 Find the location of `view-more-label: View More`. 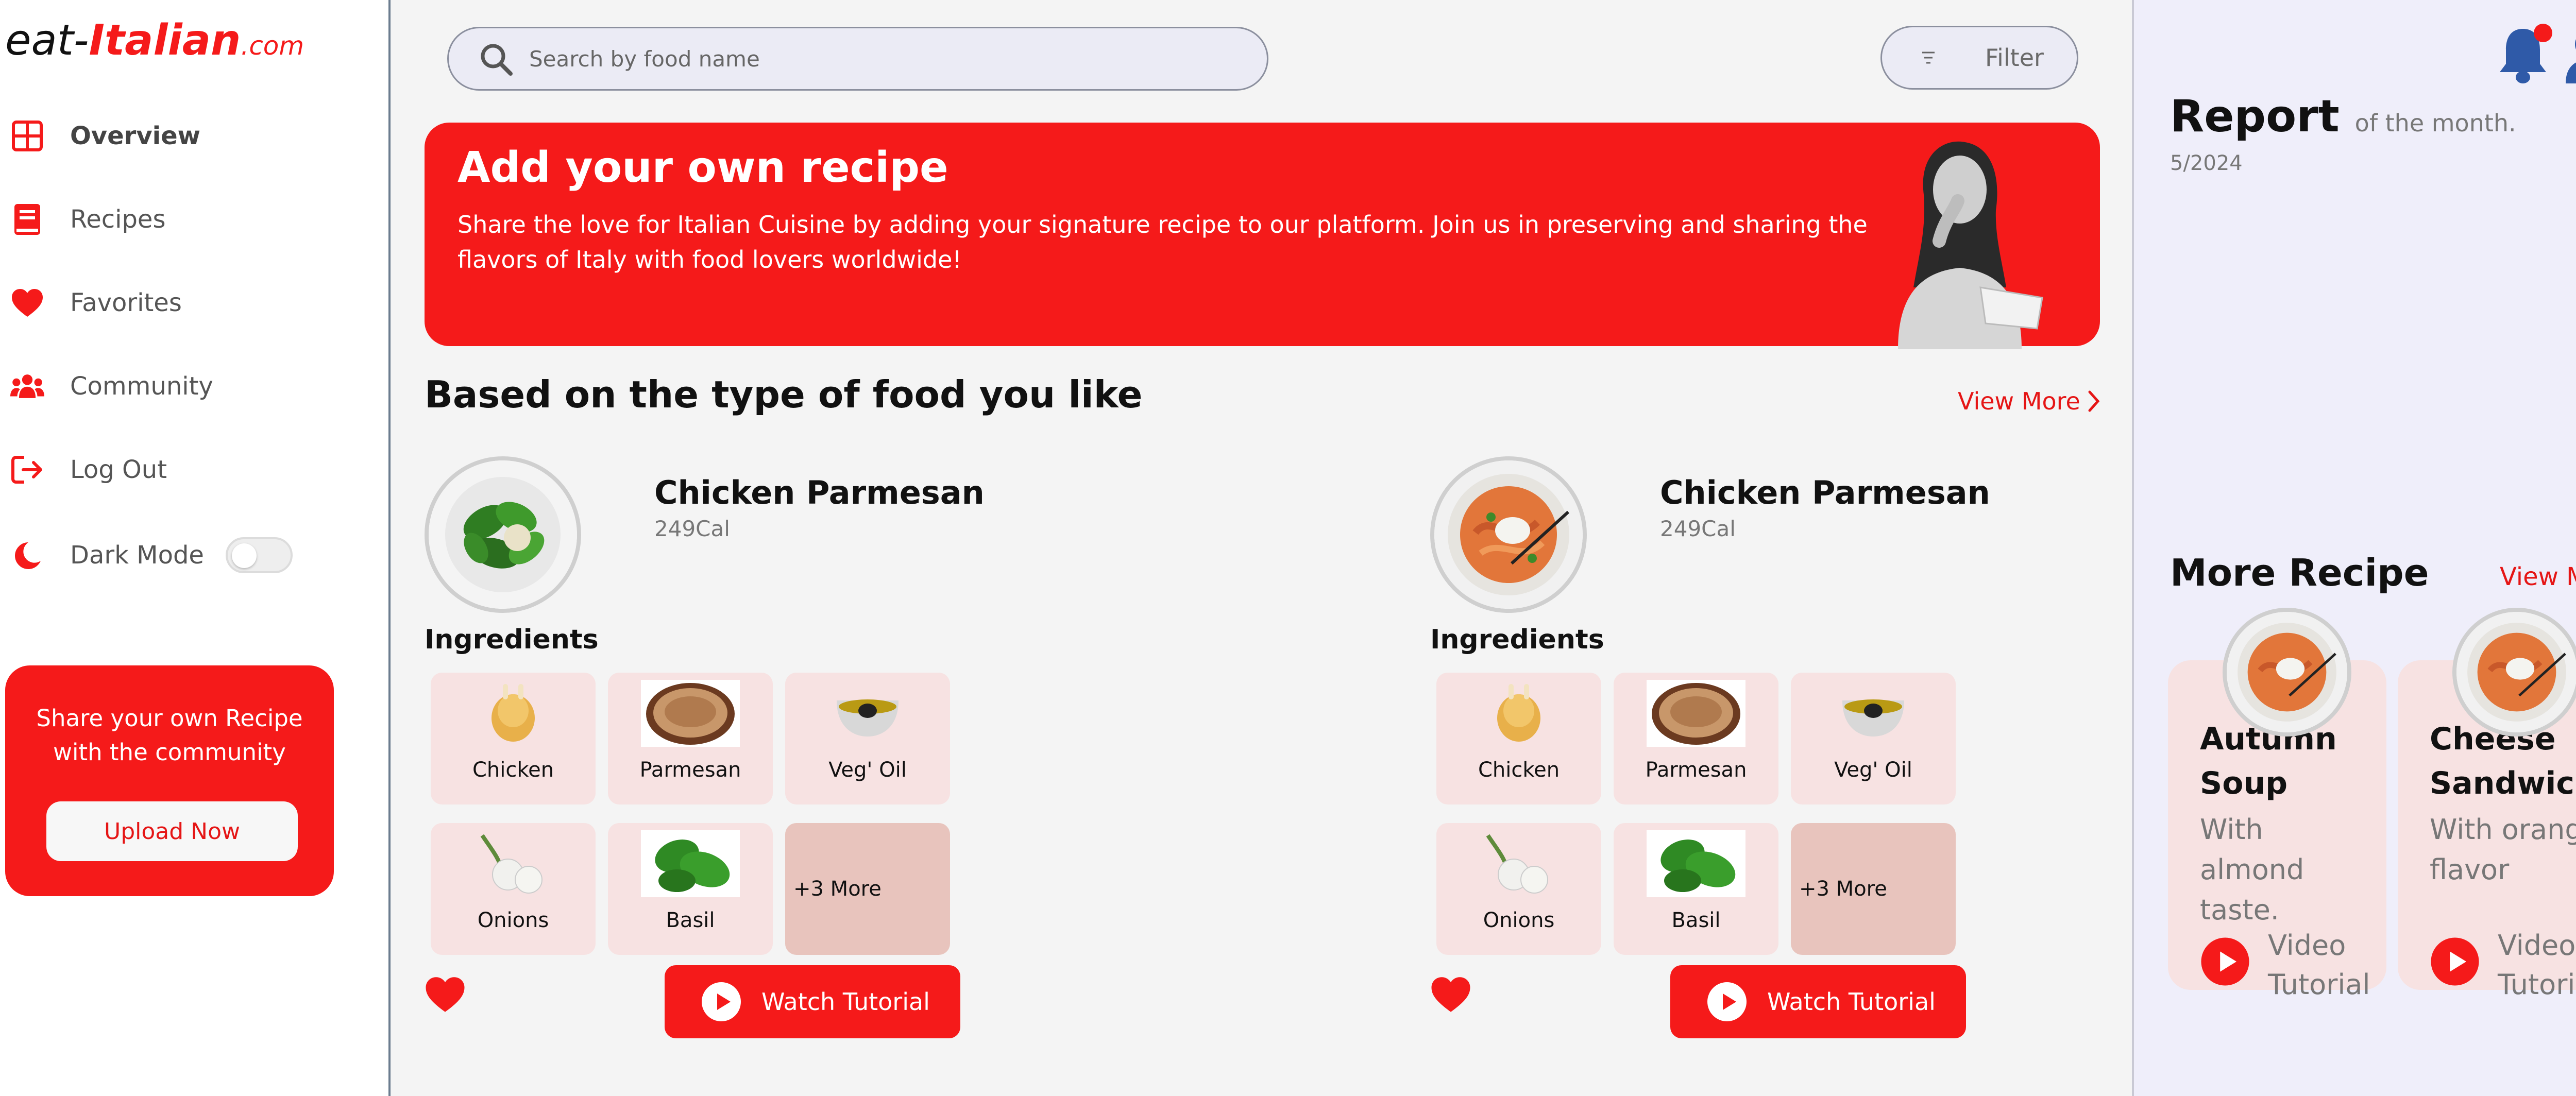

view-more-label: View More is located at coordinates (2019, 401).